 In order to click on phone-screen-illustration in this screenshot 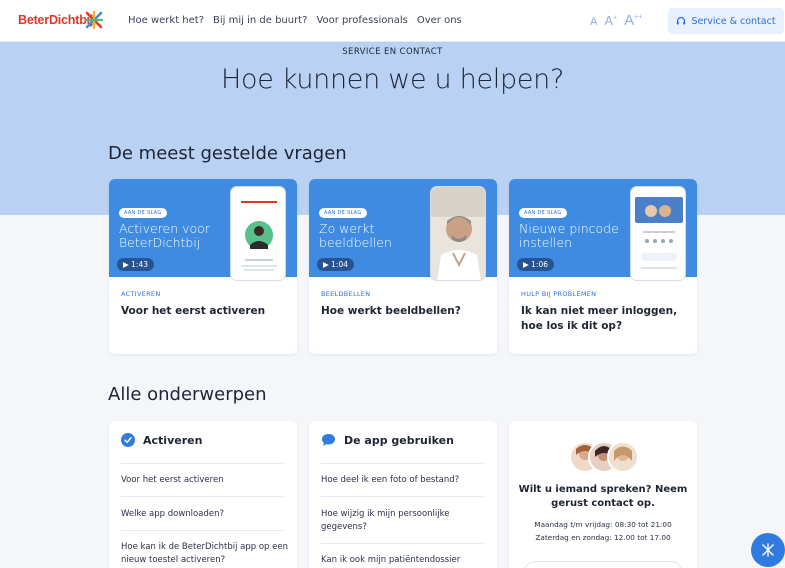, I will do `click(258, 233)`.